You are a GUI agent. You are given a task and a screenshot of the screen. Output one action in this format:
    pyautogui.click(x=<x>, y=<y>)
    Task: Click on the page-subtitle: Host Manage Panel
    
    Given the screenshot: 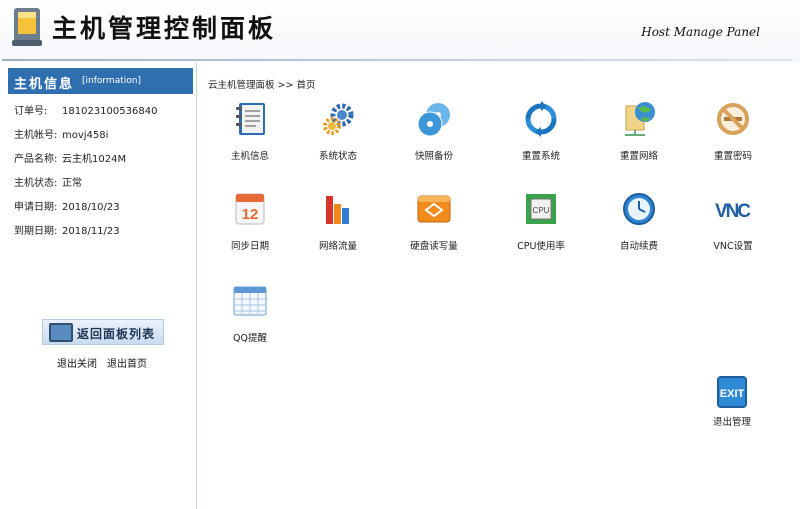 What is the action you would take?
    pyautogui.click(x=700, y=32)
    